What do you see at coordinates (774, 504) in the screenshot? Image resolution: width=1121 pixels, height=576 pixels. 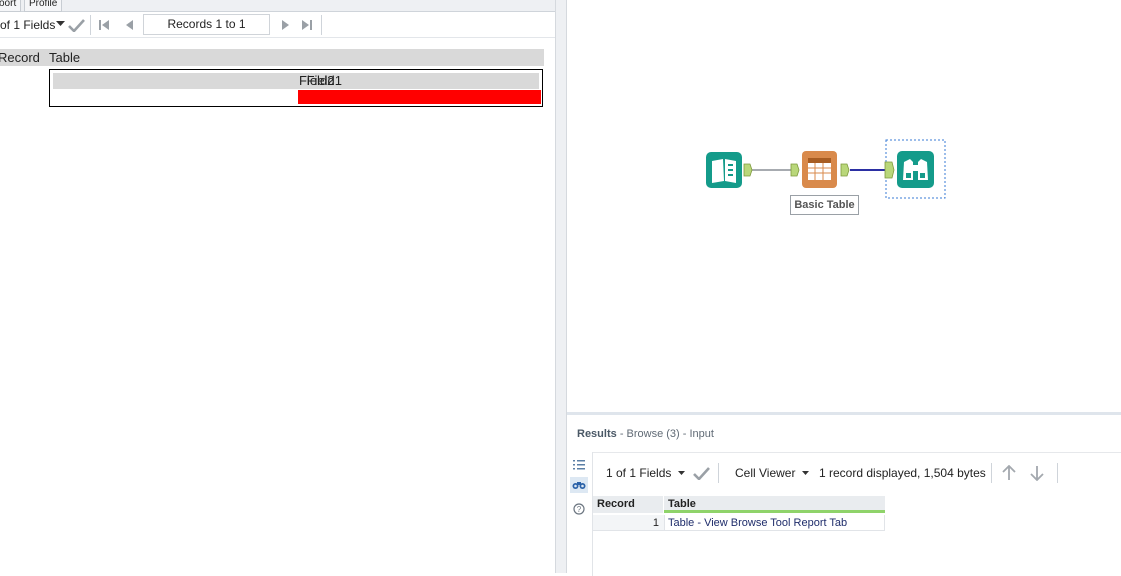 I see `grid-header-table: Table` at bounding box center [774, 504].